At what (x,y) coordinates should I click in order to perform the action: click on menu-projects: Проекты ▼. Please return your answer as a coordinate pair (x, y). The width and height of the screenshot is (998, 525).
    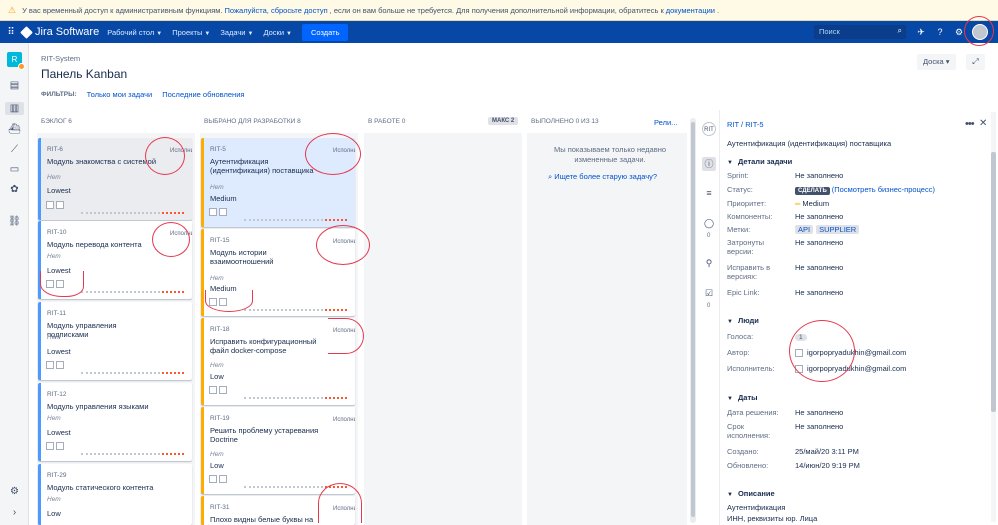
    Looking at the image, I should click on (191, 32).